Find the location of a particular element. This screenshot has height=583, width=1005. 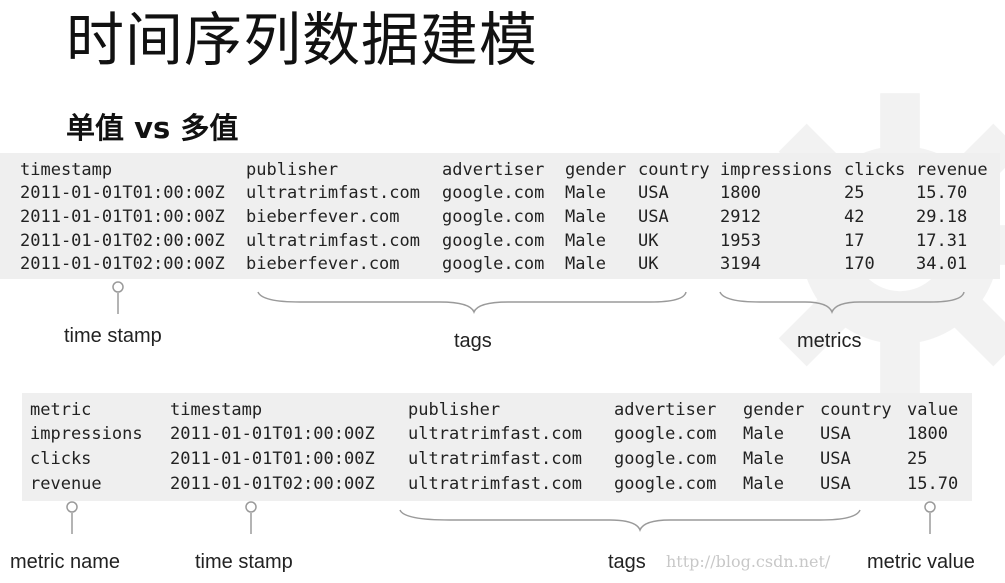

timestamp-label: time stamp is located at coordinates (113, 336).